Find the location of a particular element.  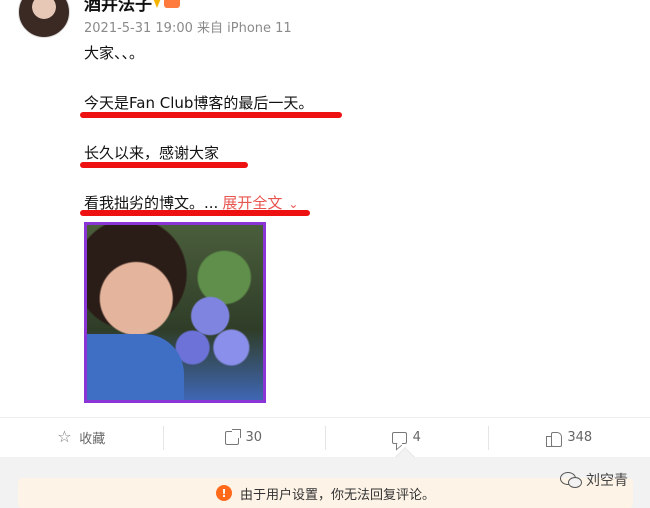

favorite-button: 收藏 is located at coordinates (81, 437).